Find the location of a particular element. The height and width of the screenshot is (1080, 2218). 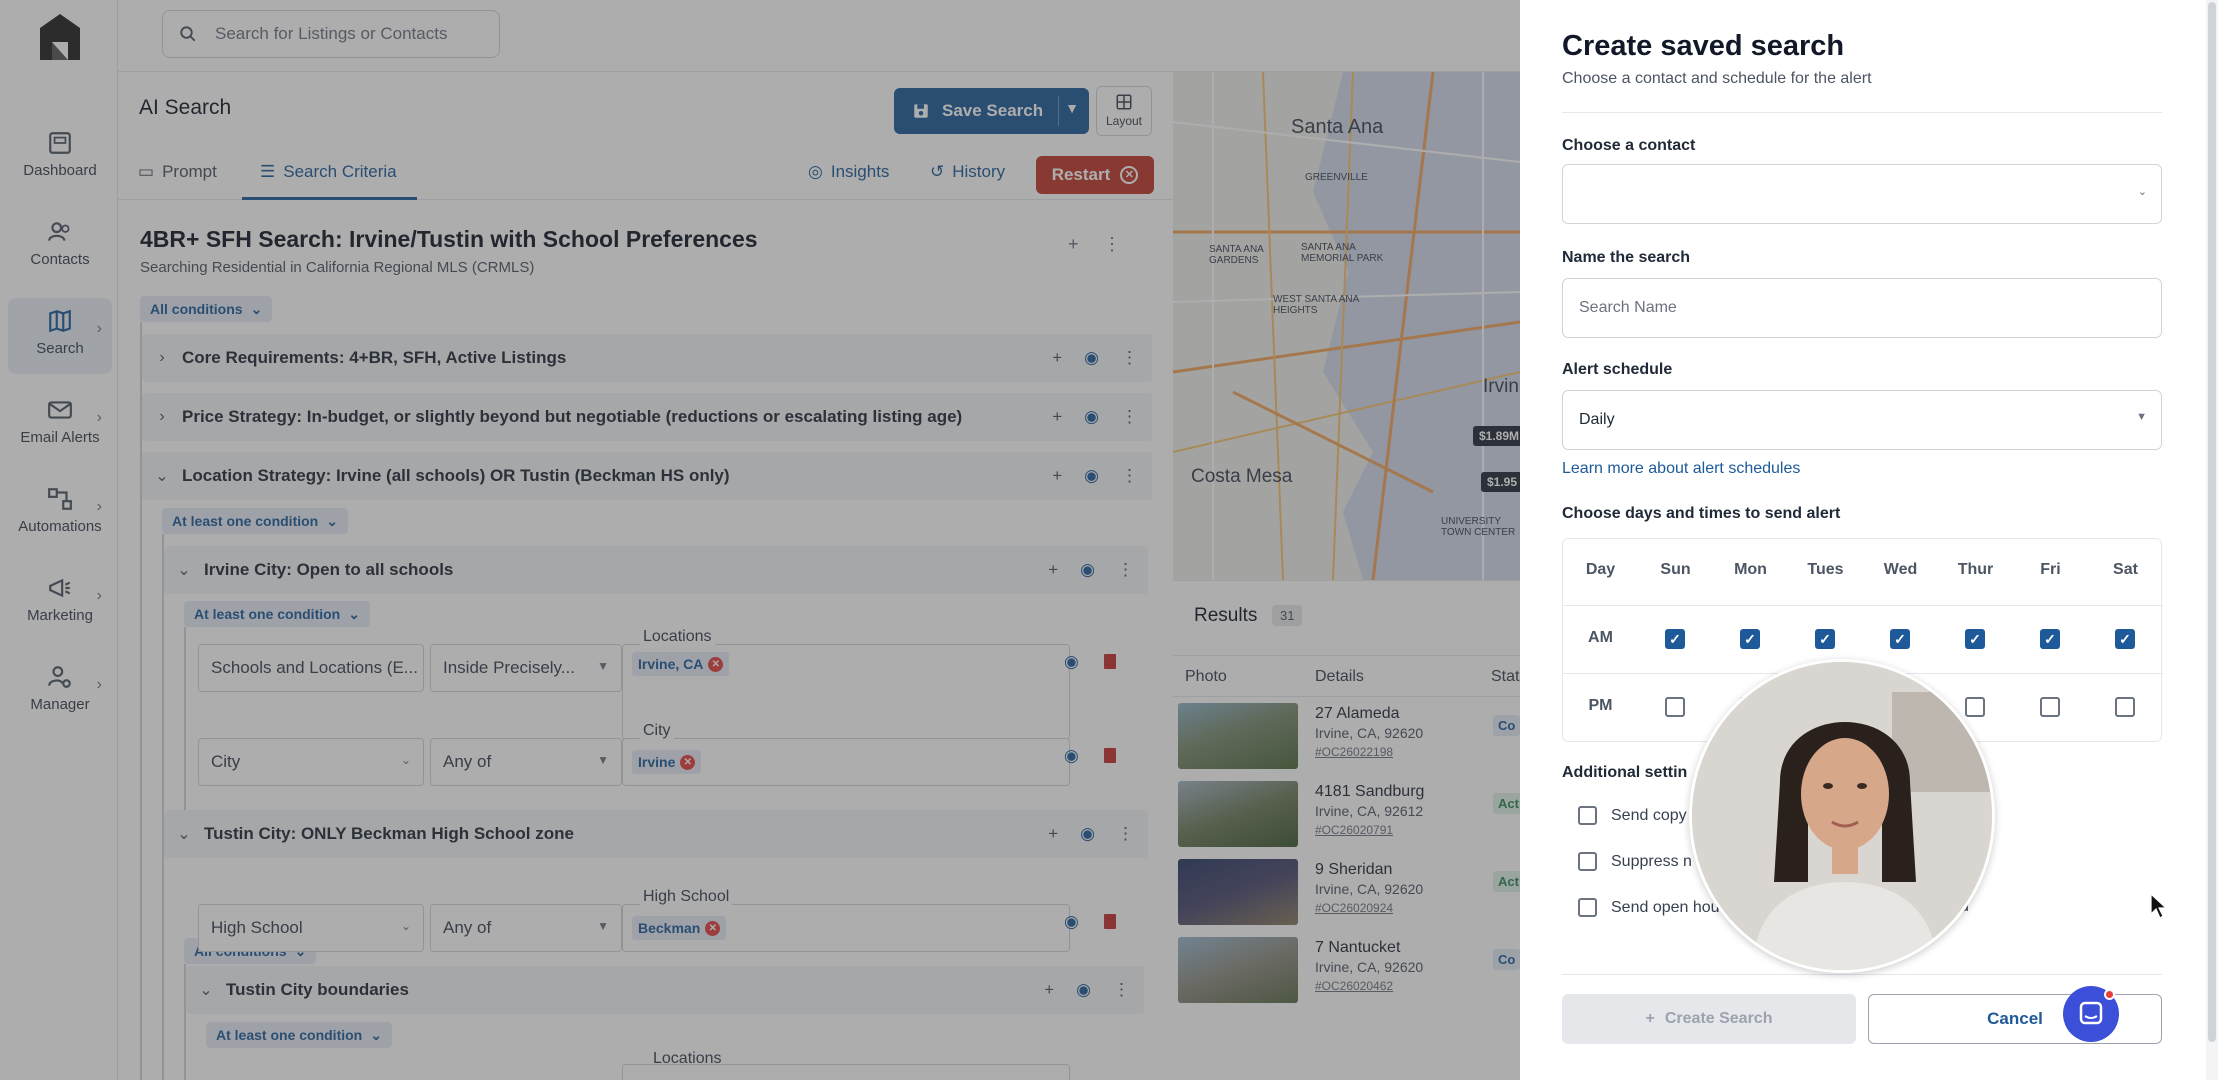

option-suppress: Suppress n is located at coordinates (1635, 861).